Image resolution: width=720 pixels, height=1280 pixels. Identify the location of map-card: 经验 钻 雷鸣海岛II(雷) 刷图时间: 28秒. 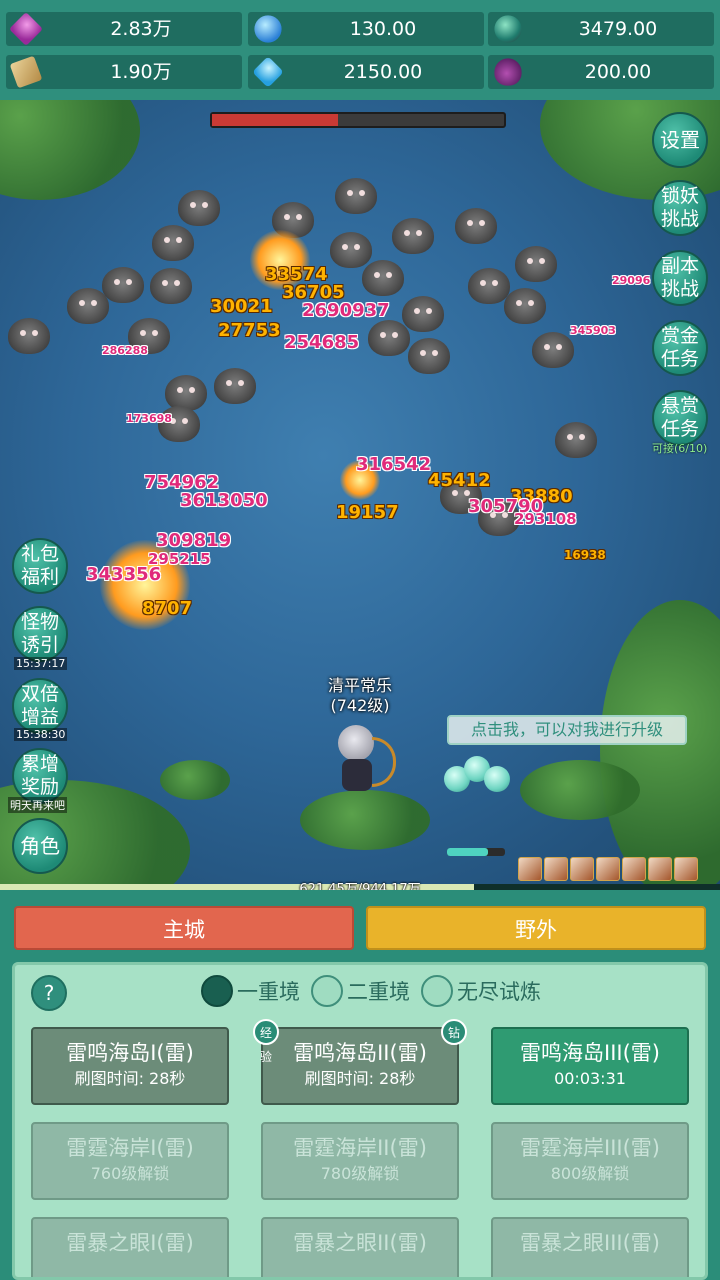
(360, 1062).